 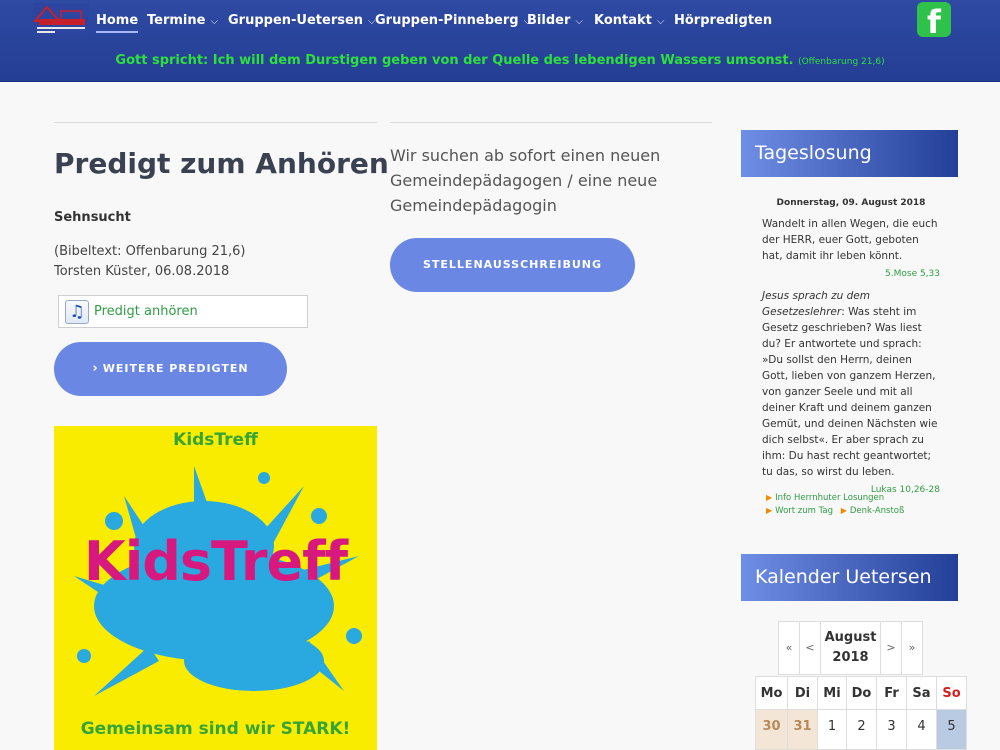 What do you see at coordinates (215, 729) in the screenshot?
I see `poster-slogan: Gemeinsam sind wir STARK!` at bounding box center [215, 729].